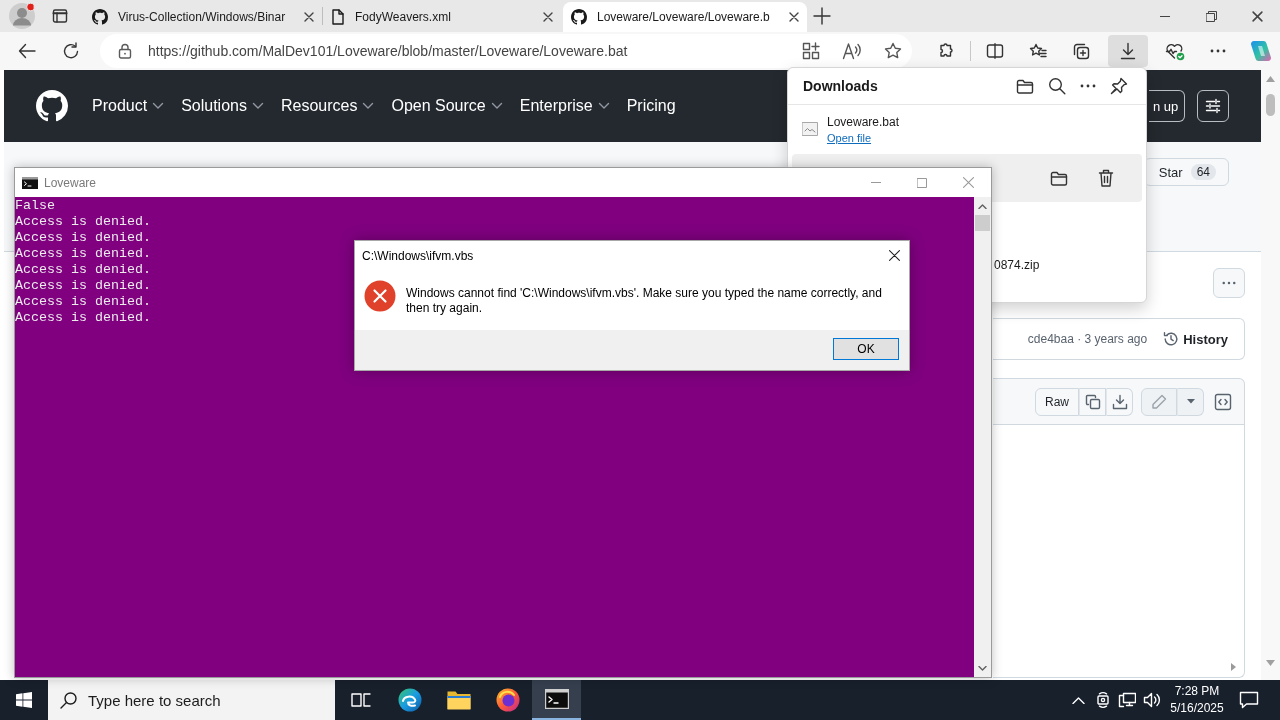  I want to click on pencil-icon, so click(1159, 401).